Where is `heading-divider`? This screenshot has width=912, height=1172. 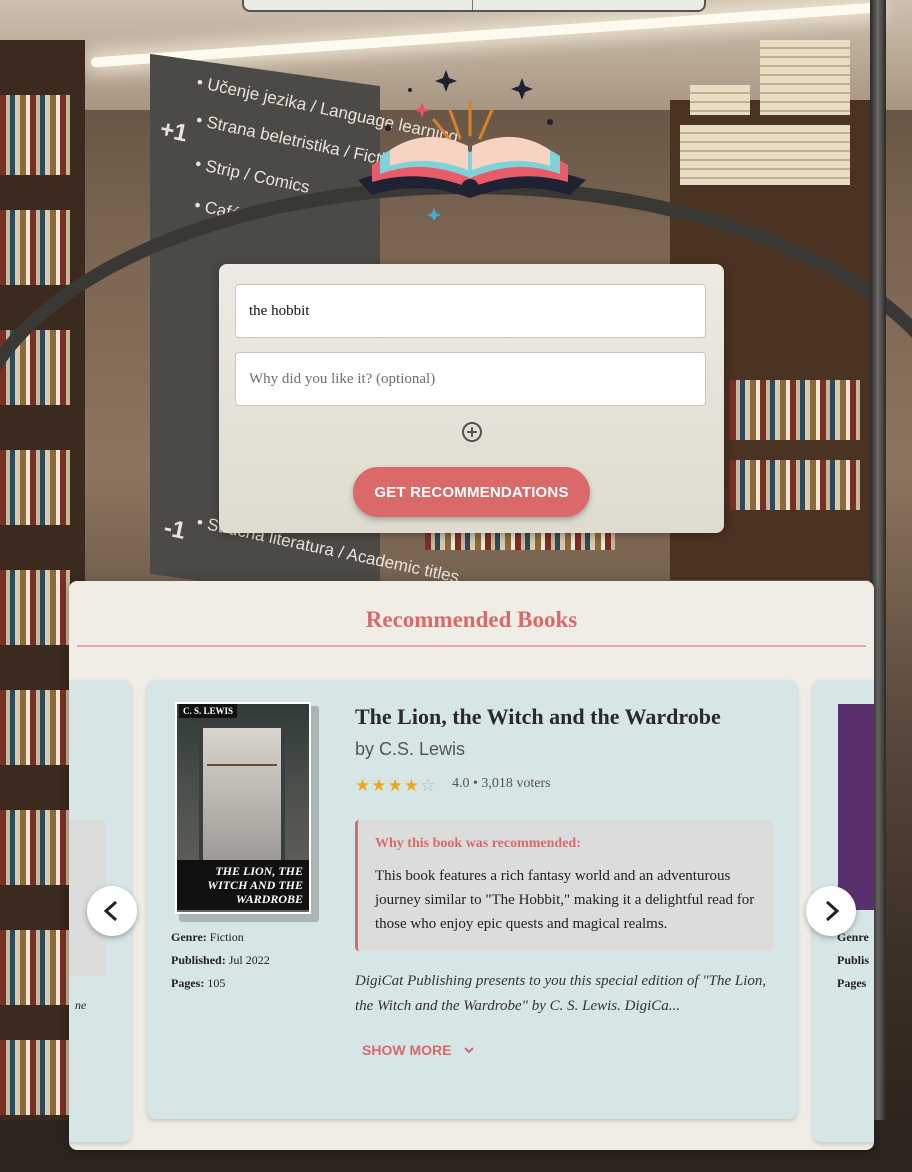 heading-divider is located at coordinates (471, 646).